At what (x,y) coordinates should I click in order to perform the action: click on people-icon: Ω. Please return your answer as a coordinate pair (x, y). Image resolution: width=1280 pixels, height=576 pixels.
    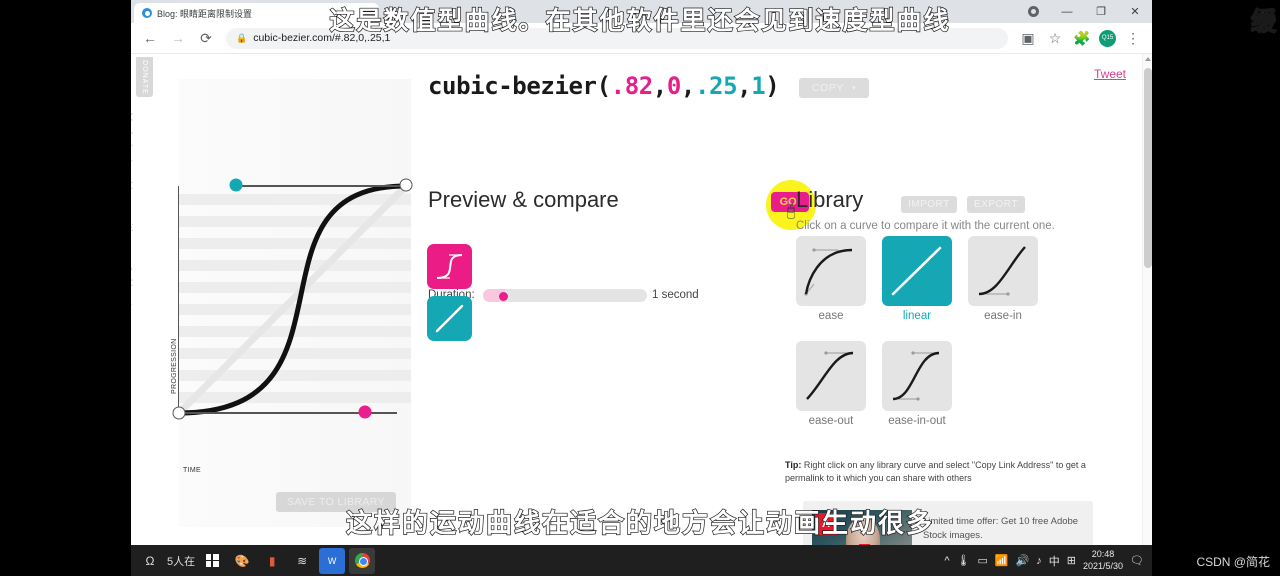
    Looking at the image, I should click on (150, 561).